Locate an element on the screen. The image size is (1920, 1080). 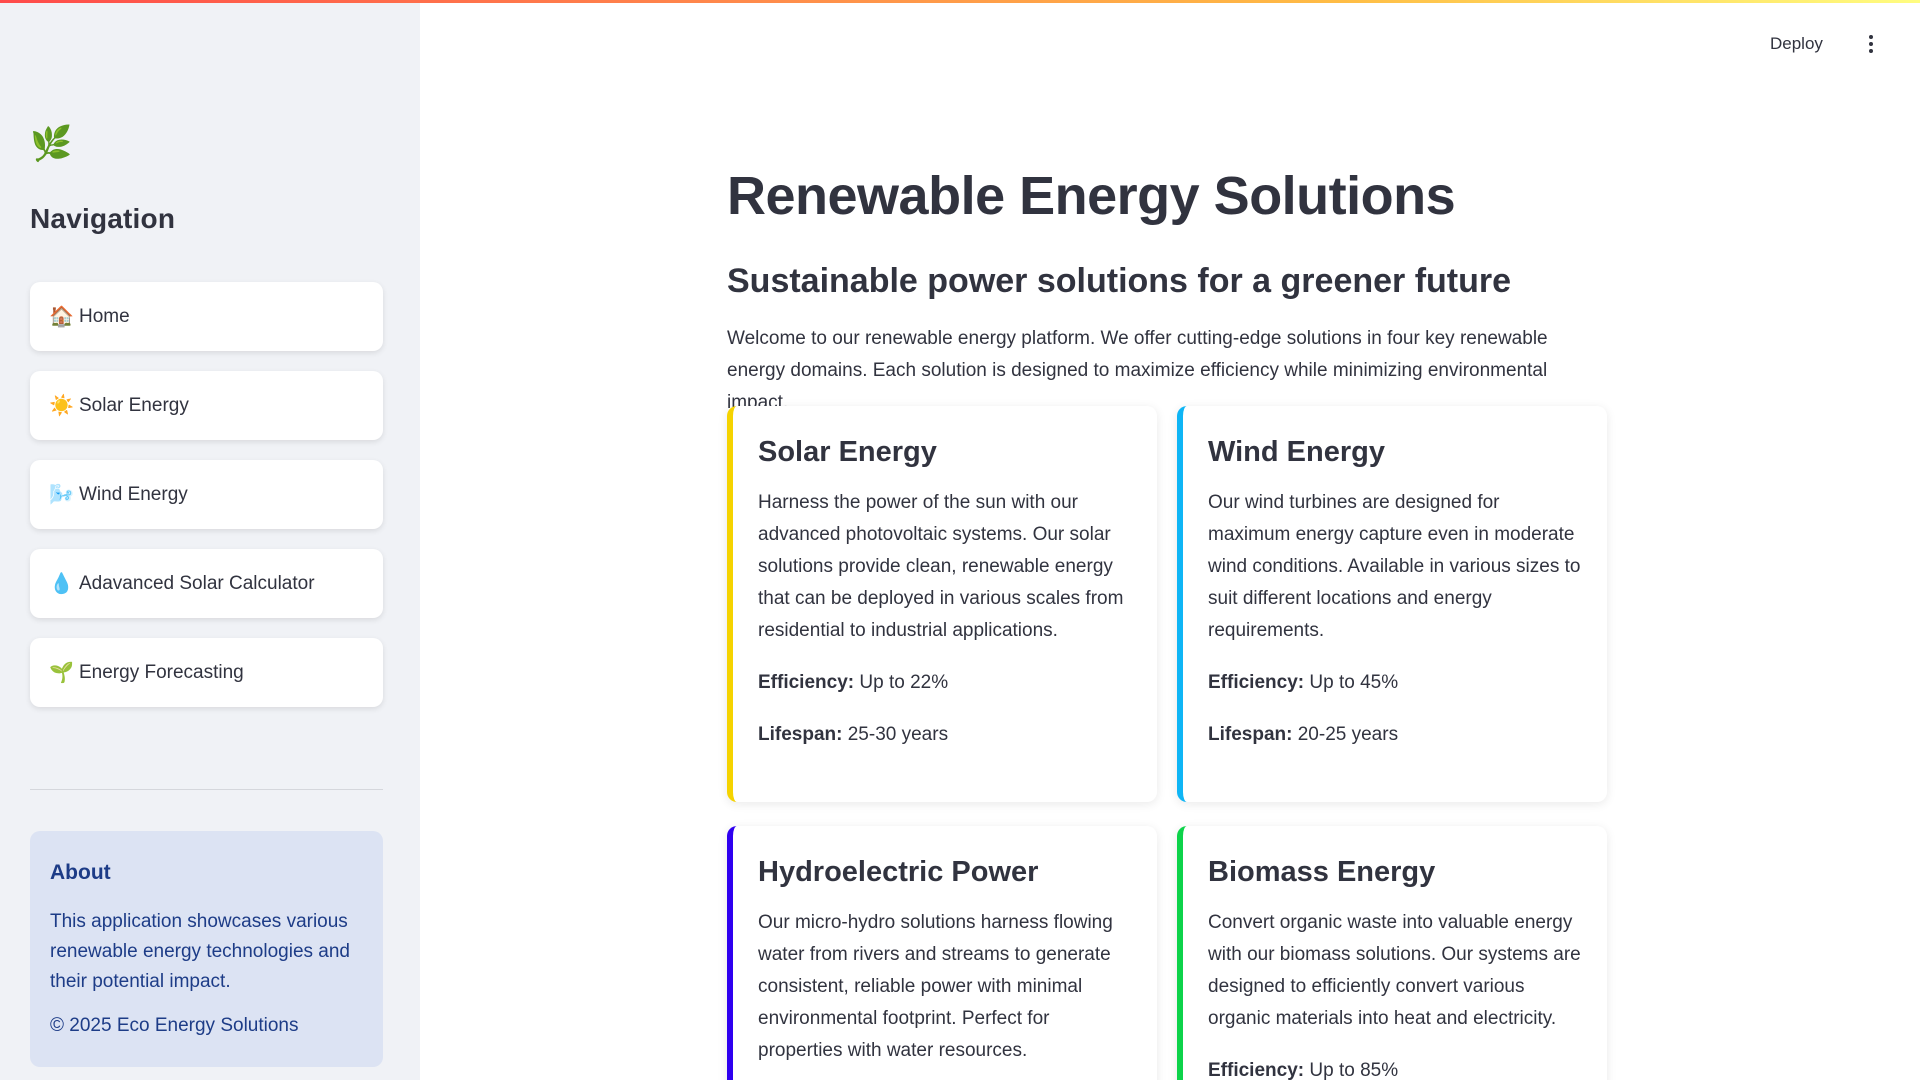
card-title: Biomass Energy is located at coordinates (1322, 872).